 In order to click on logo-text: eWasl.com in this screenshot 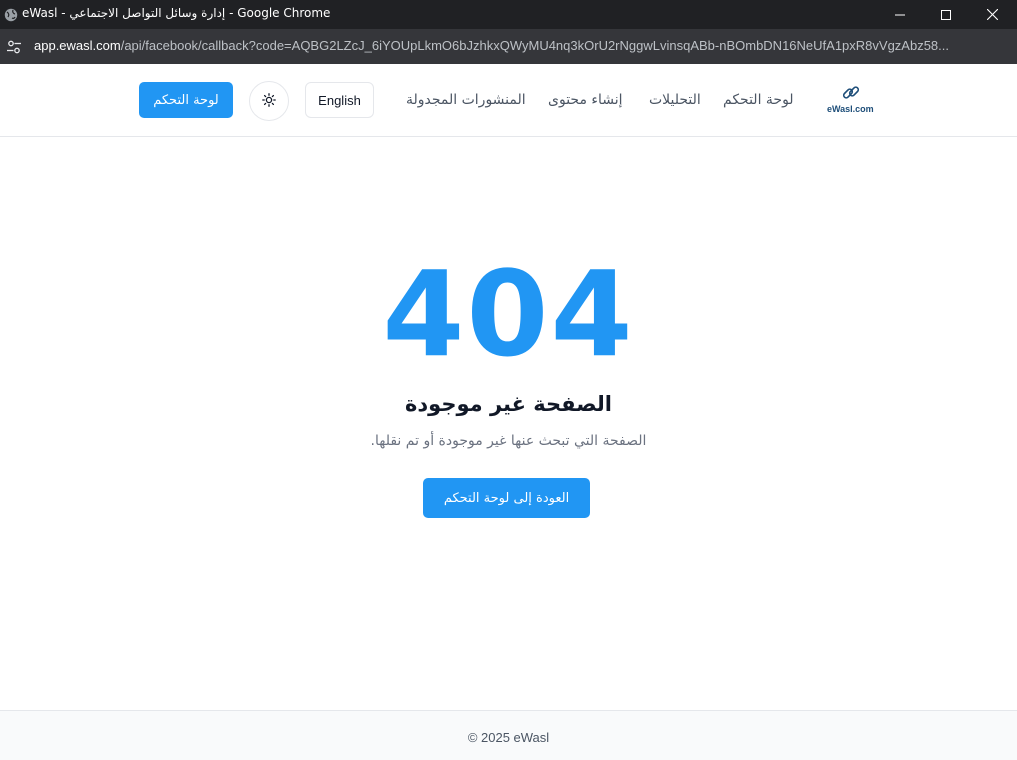, I will do `click(850, 109)`.